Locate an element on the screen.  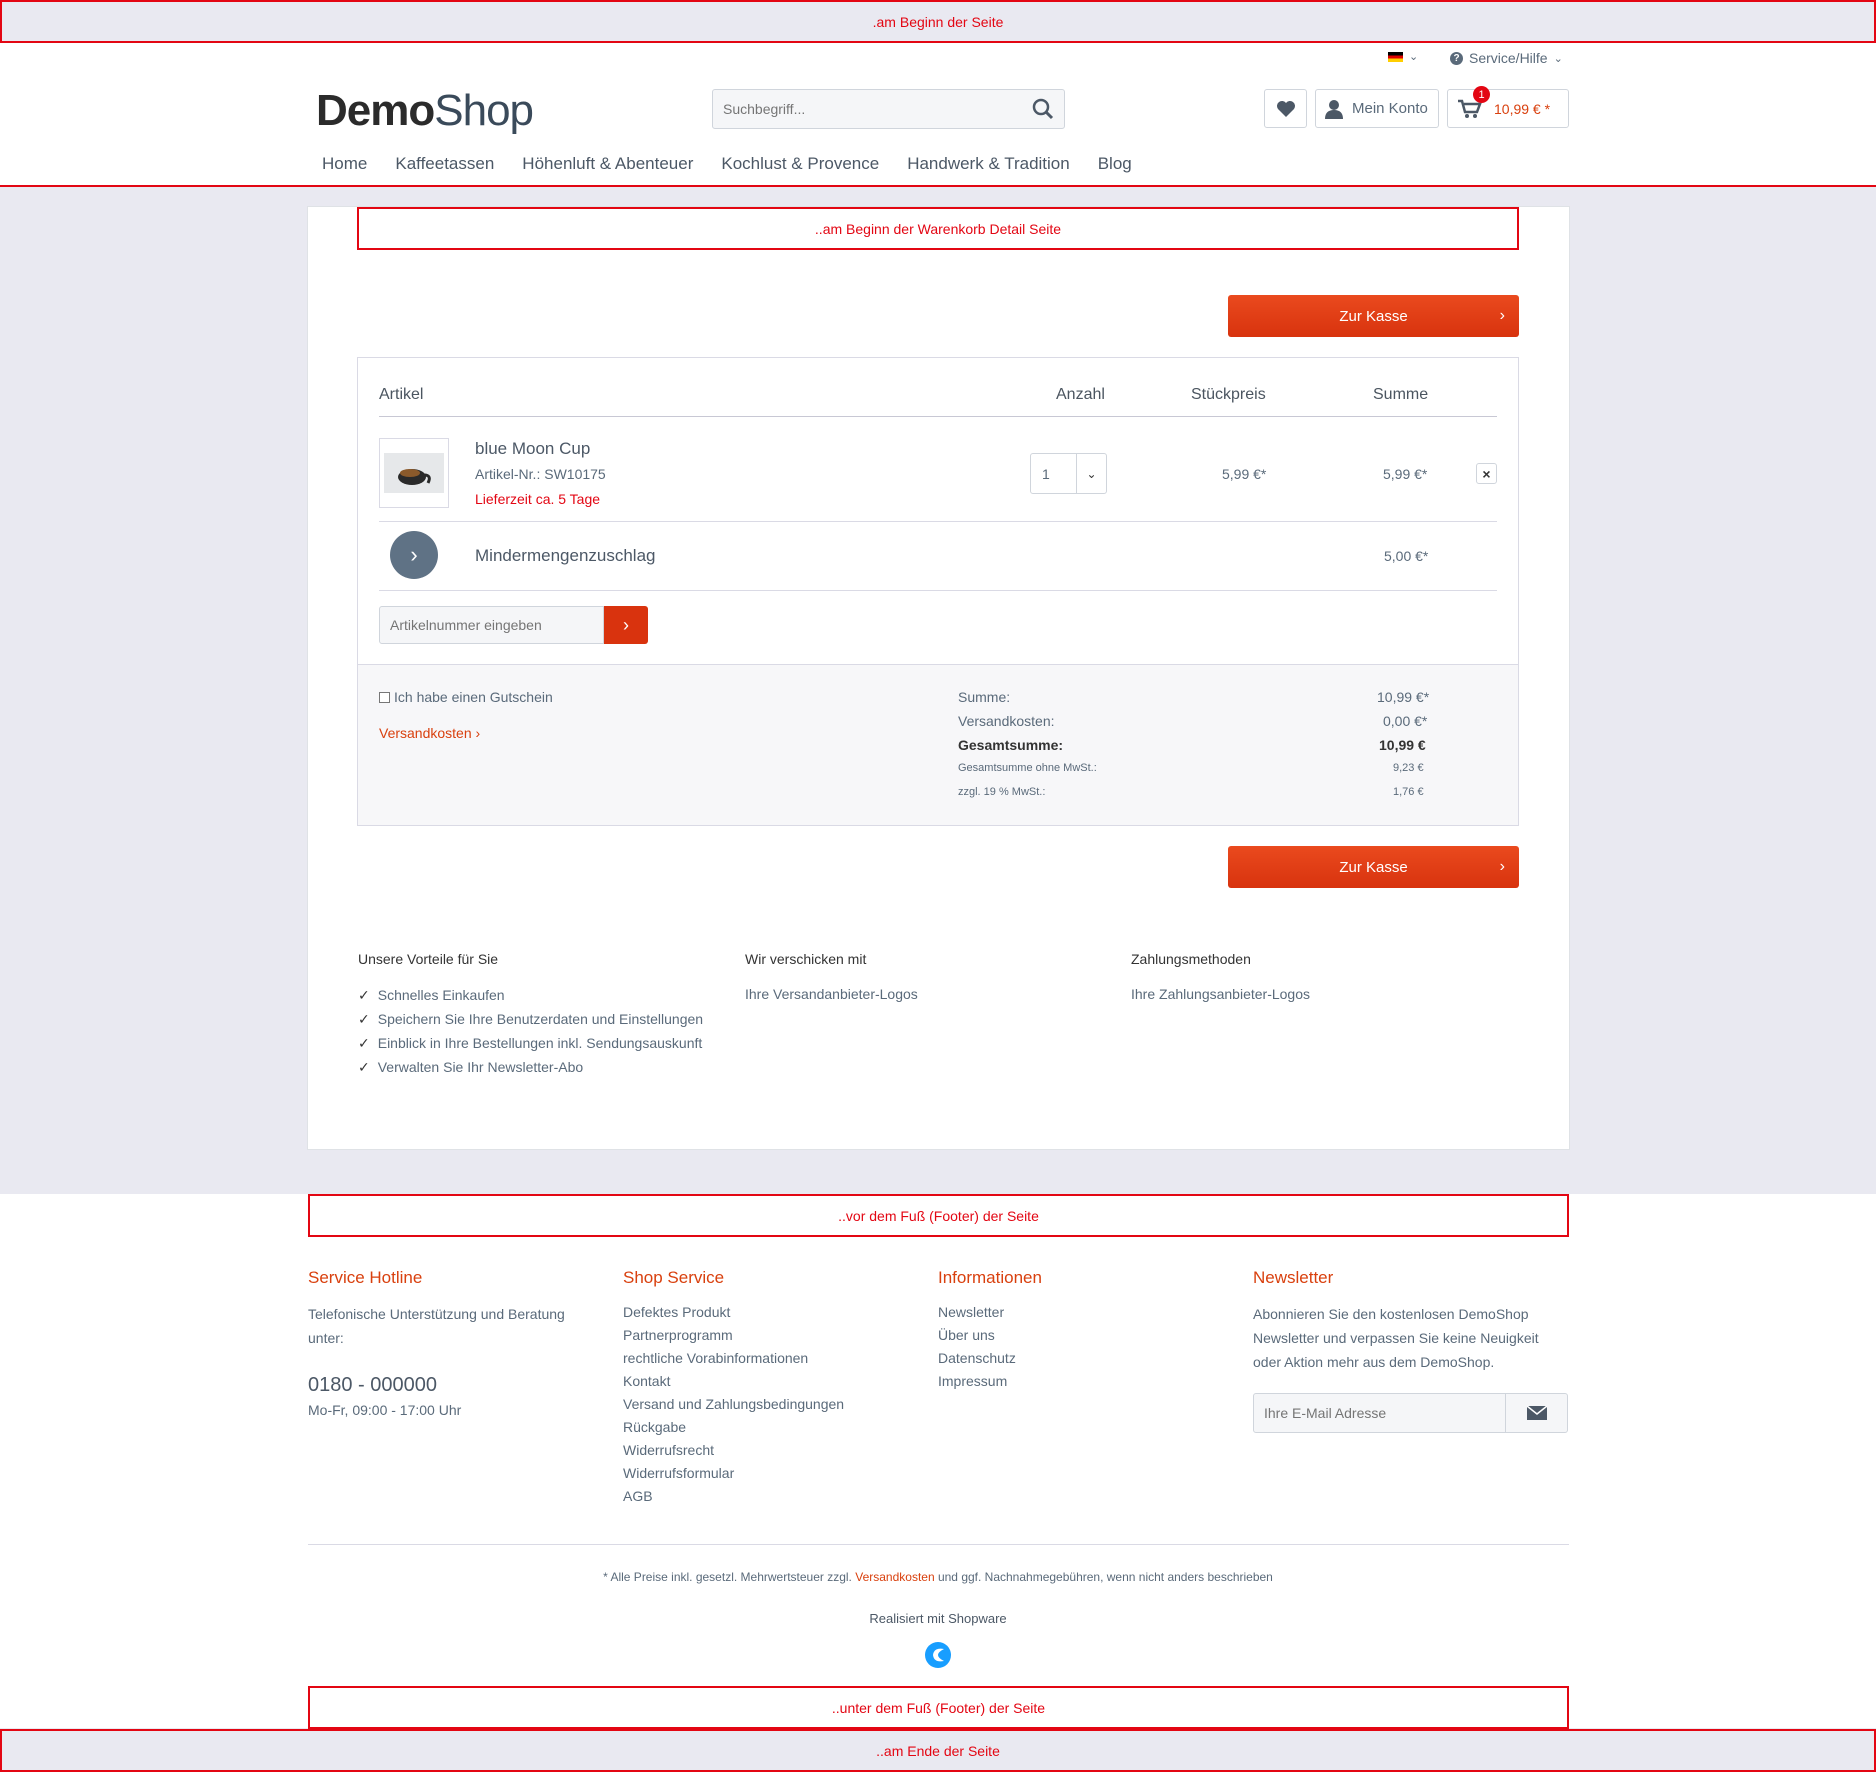
search-input is located at coordinates (867, 109).